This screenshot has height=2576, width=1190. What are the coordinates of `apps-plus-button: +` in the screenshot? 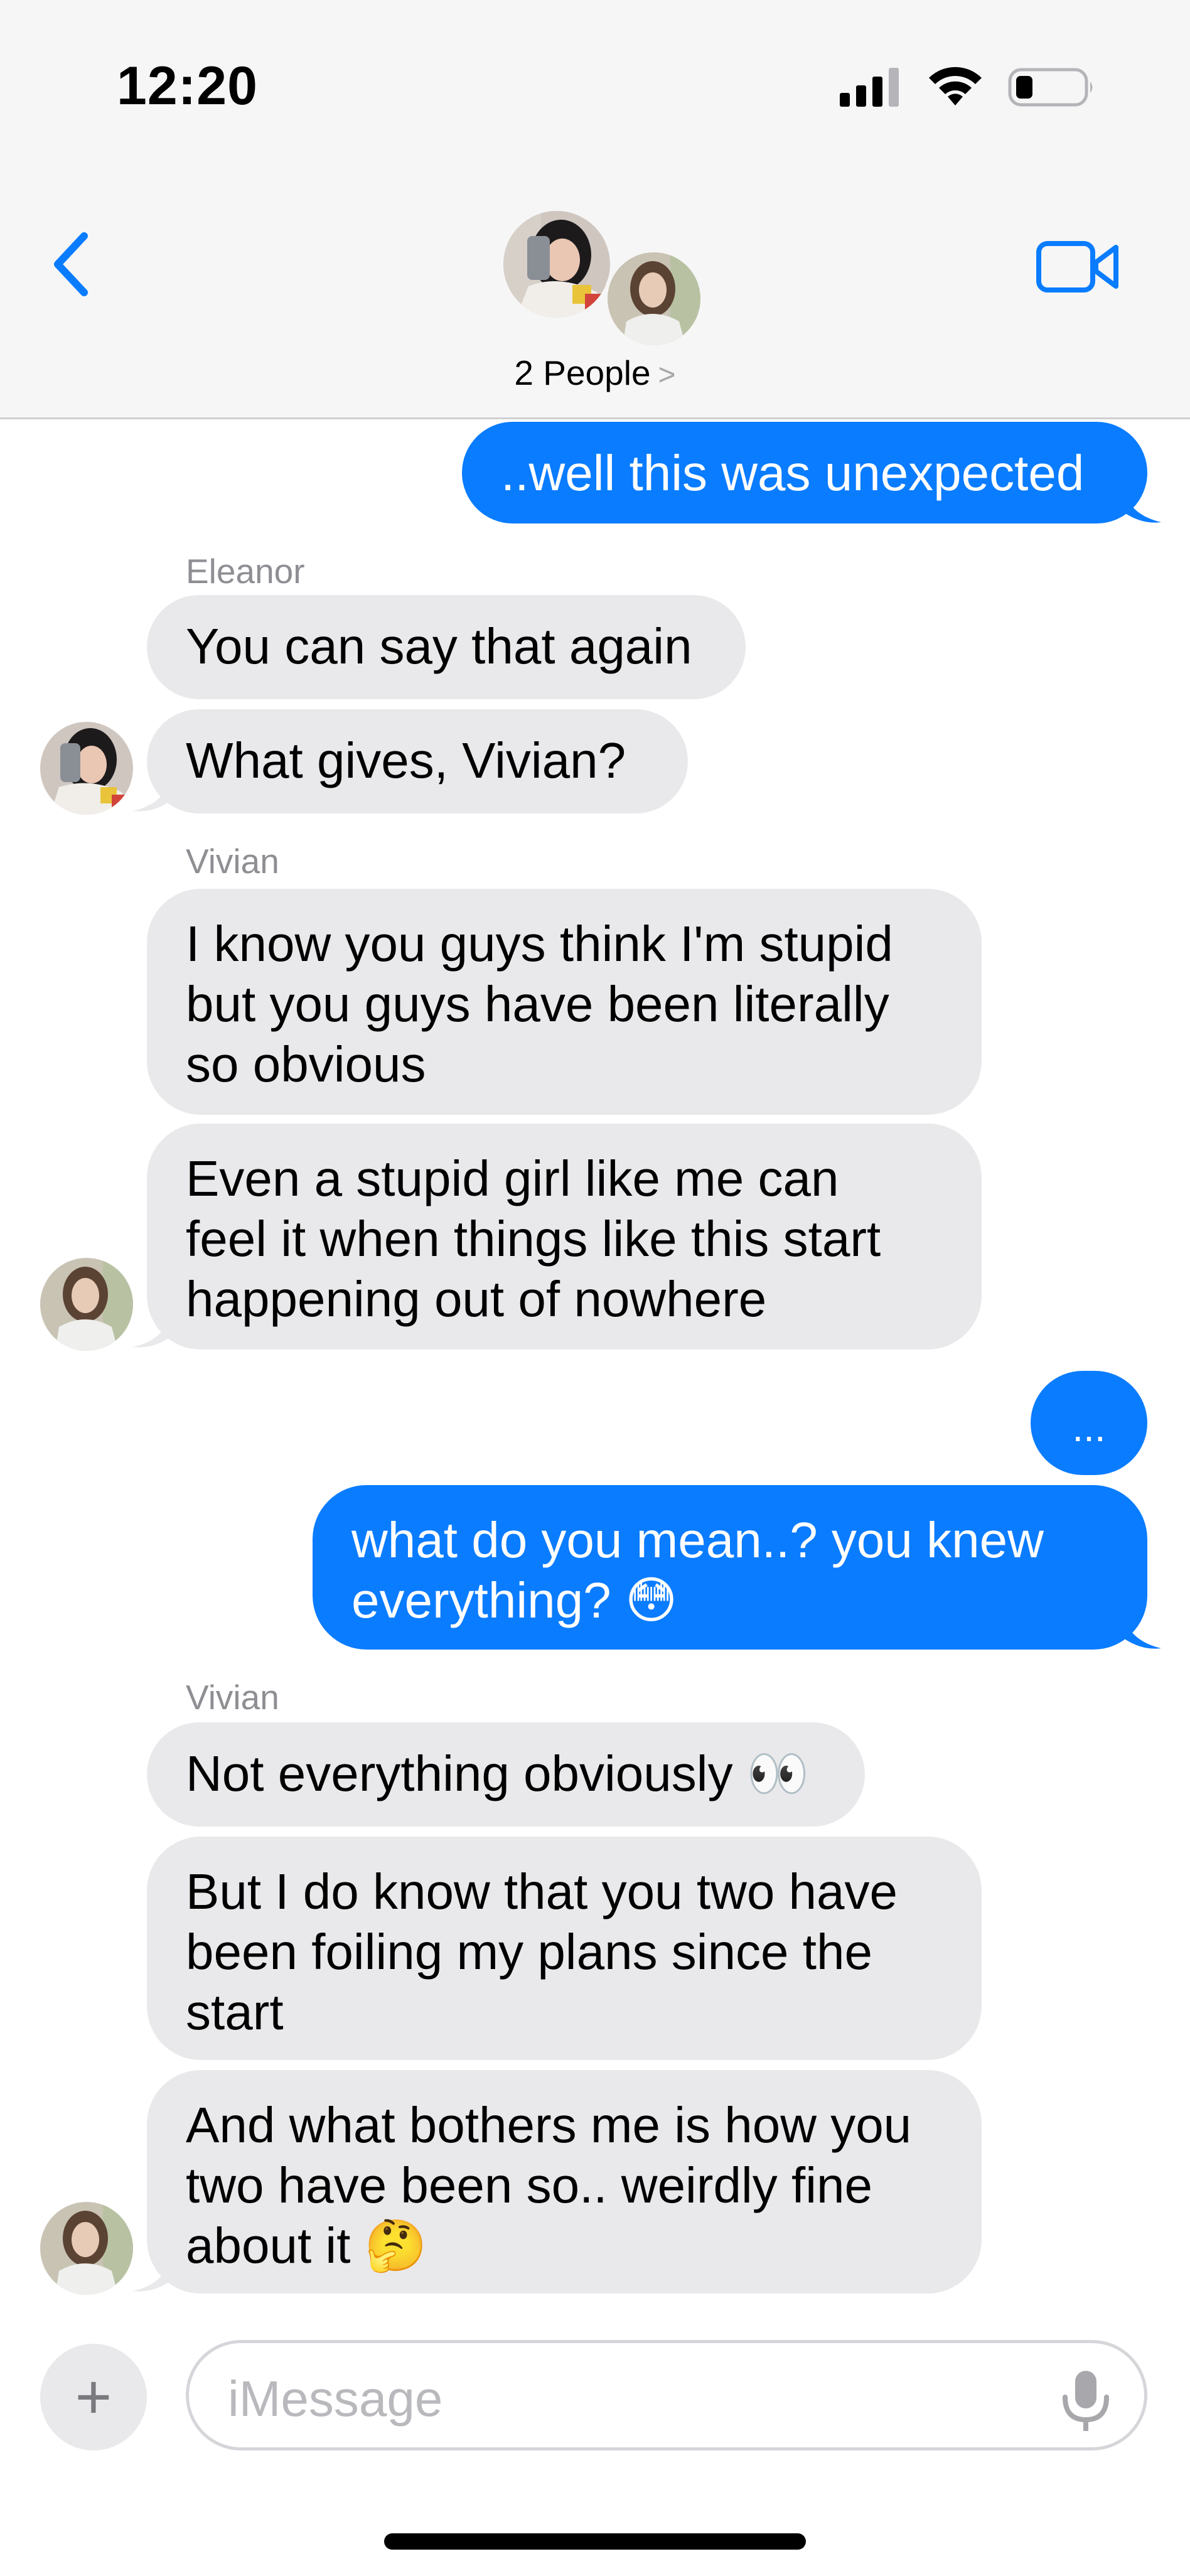 It's located at (93, 2397).